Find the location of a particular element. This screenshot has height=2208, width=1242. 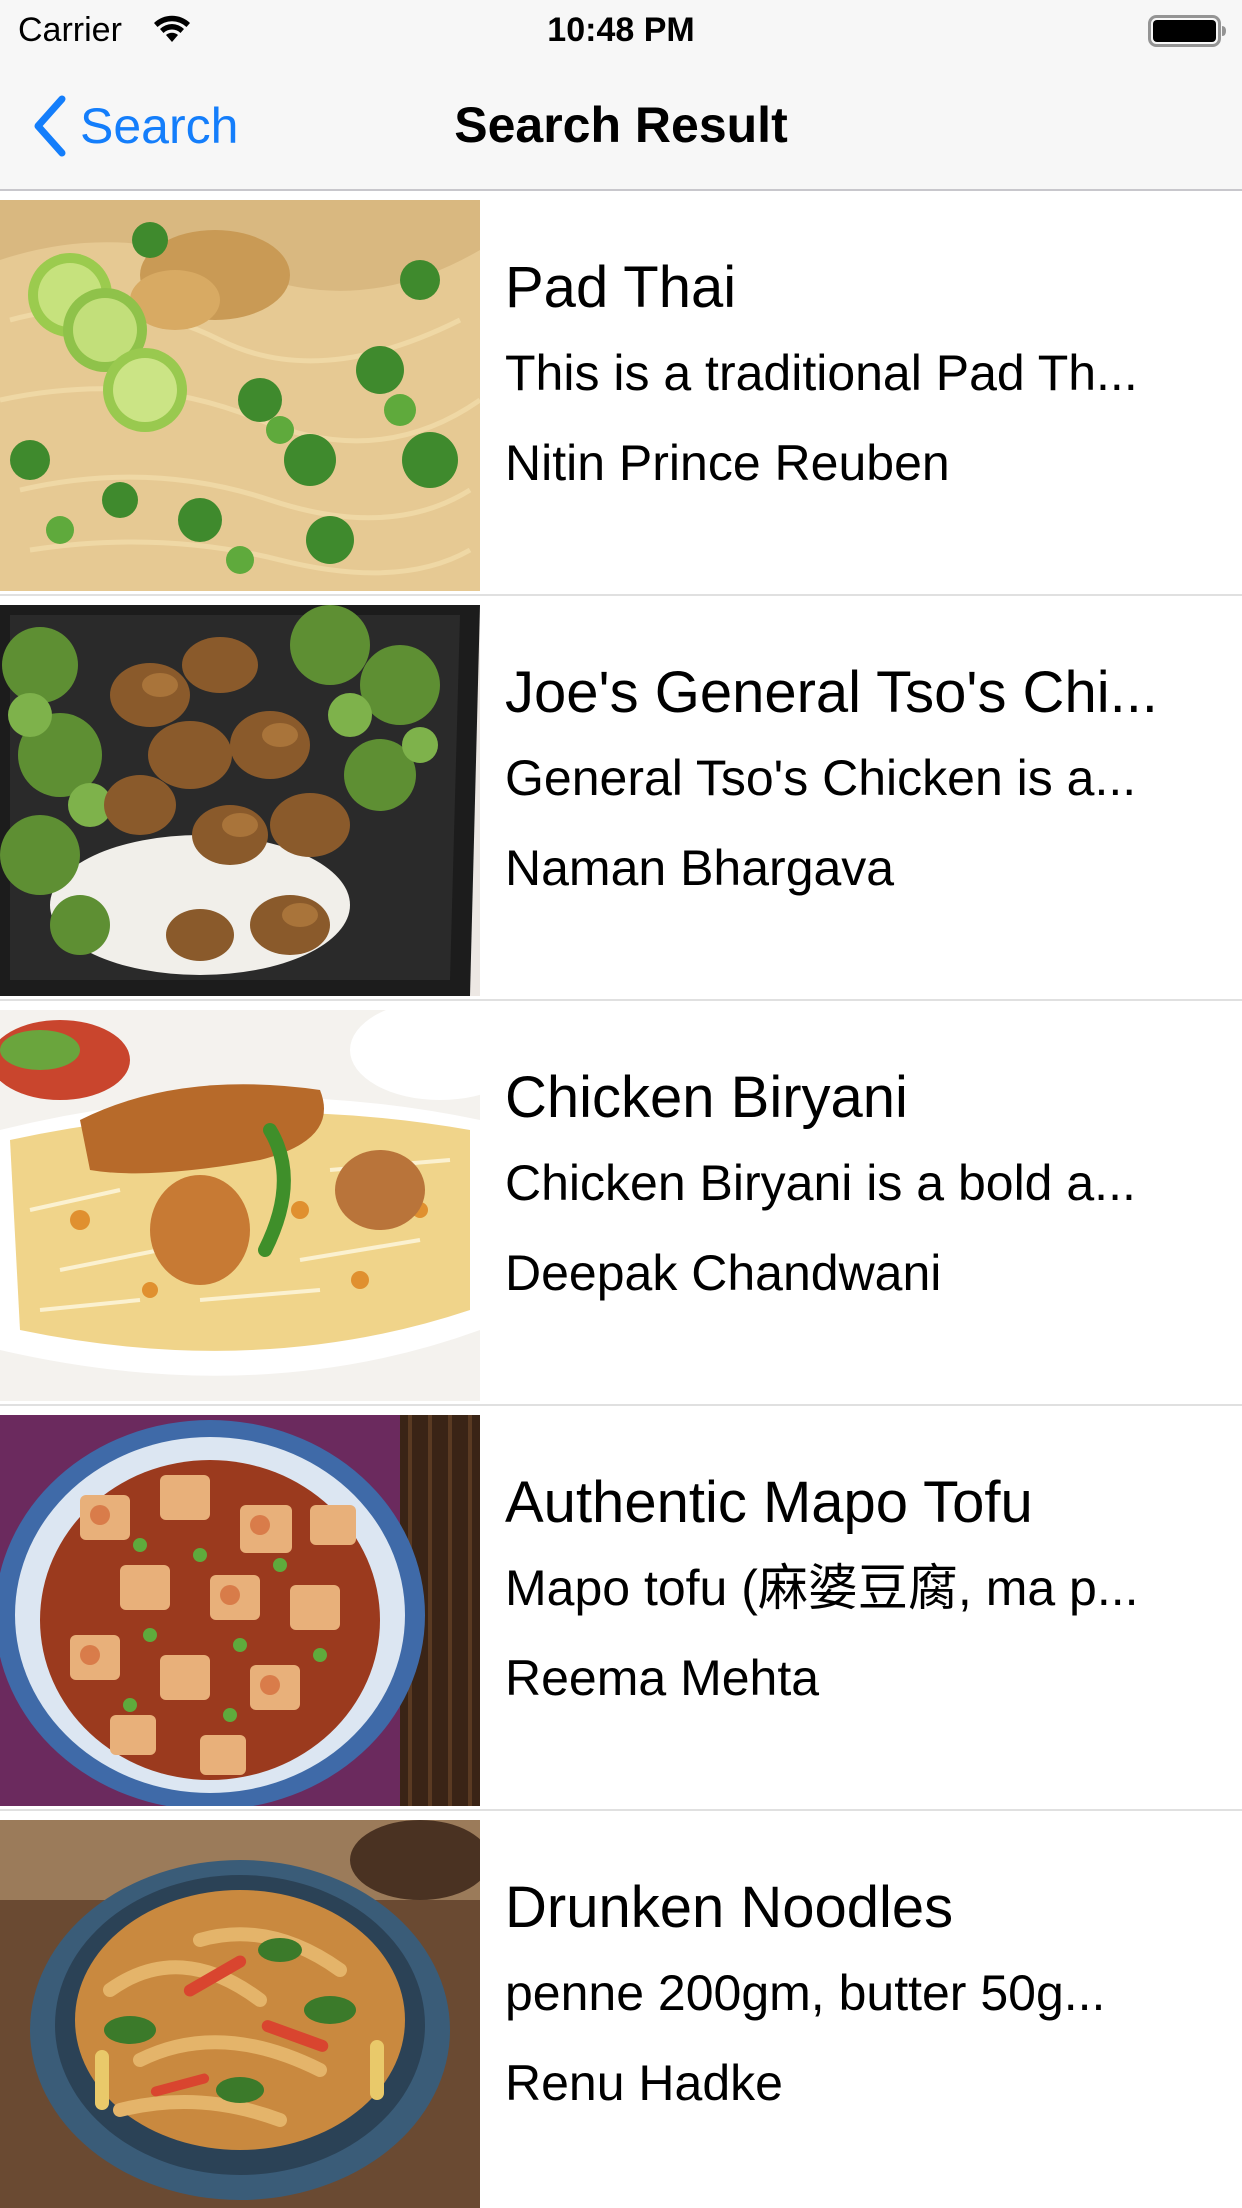

drunken-noodles-photo is located at coordinates (240, 2014).